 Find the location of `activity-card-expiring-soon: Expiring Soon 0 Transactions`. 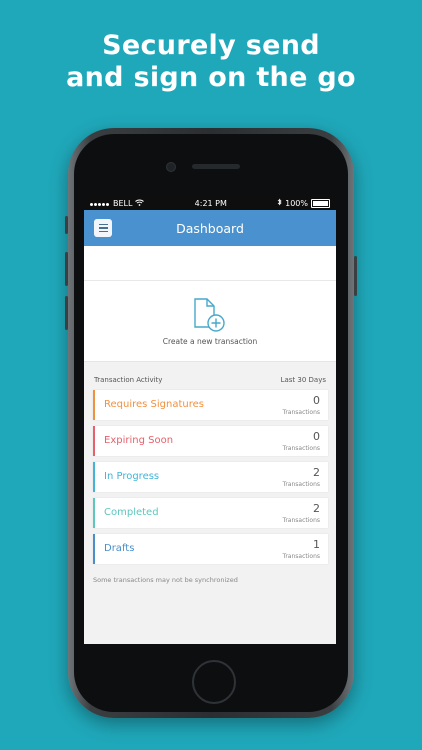

activity-card-expiring-soon: Expiring Soon 0 Transactions is located at coordinates (210, 441).